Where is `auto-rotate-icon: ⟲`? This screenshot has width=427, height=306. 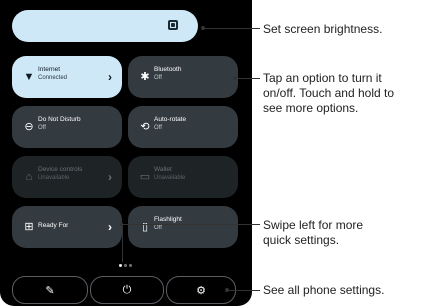
auto-rotate-icon: ⟲ is located at coordinates (145, 126).